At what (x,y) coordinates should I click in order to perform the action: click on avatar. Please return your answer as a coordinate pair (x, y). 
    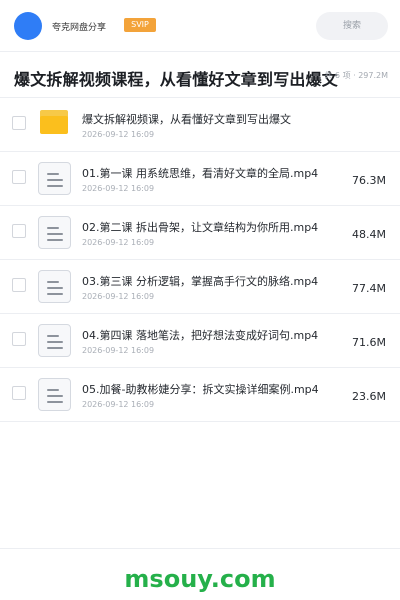
    Looking at the image, I should click on (28, 26).